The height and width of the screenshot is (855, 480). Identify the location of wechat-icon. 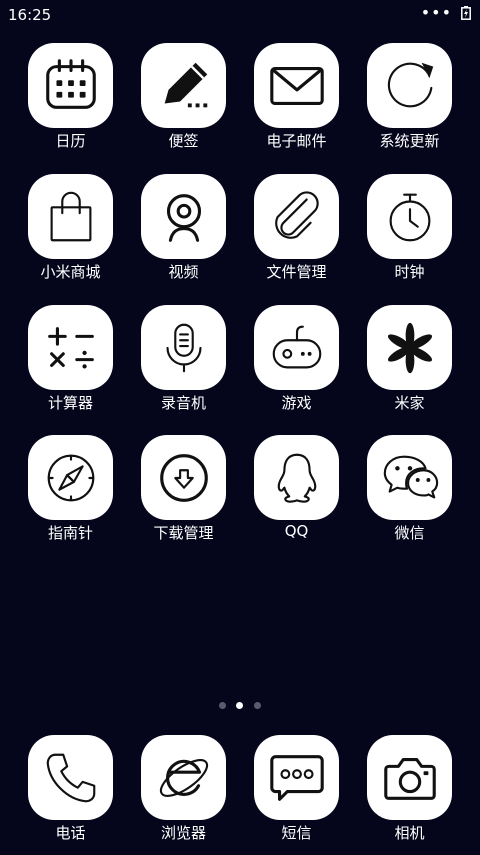
(410, 476).